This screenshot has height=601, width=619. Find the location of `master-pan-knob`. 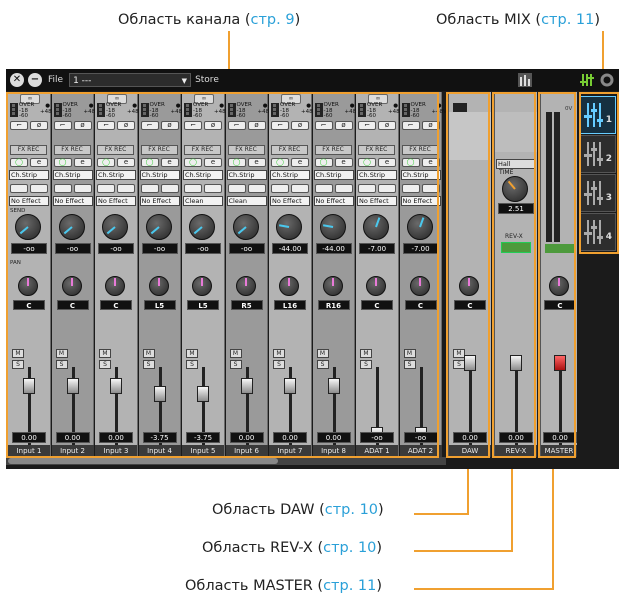

master-pan-knob is located at coordinates (559, 286).